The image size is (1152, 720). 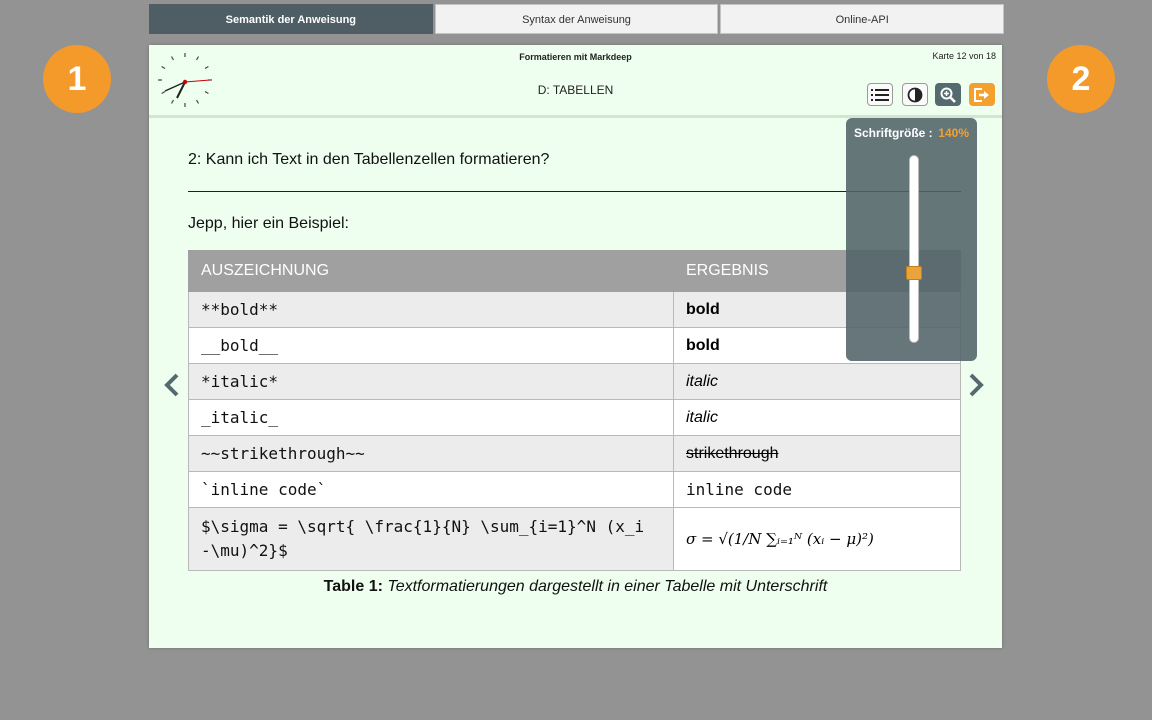 I want to click on exit-button, so click(x=982, y=94).